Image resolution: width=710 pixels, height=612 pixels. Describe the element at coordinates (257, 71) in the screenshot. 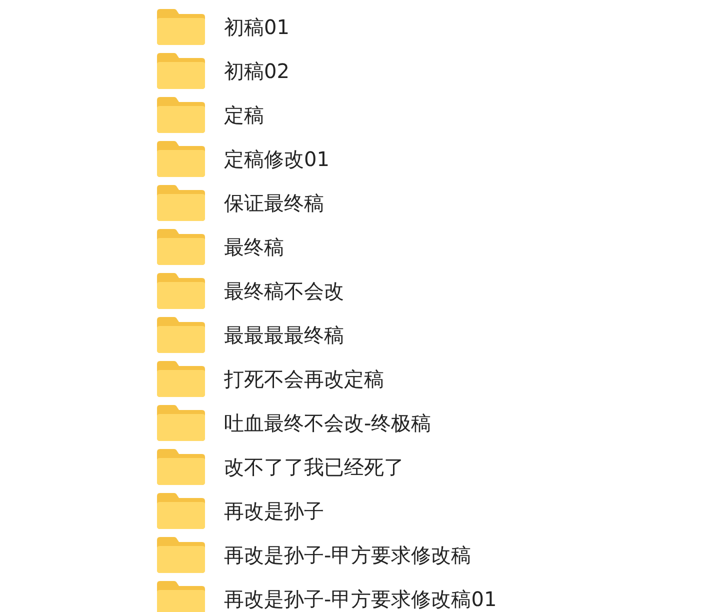

I see `folder-name: 初稿02` at that location.